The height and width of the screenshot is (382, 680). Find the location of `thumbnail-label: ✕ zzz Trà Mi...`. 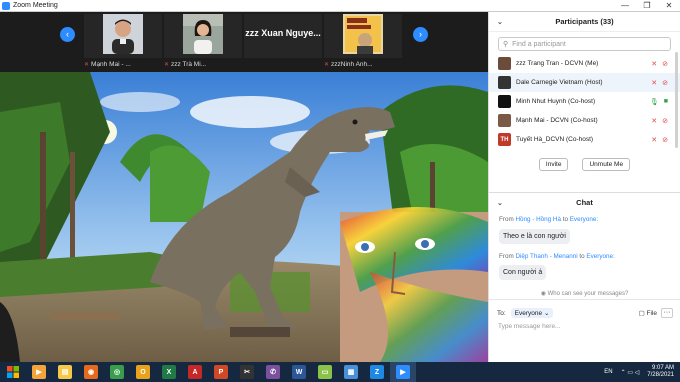

thumbnail-label: ✕ zzz Trà Mi... is located at coordinates (203, 64).